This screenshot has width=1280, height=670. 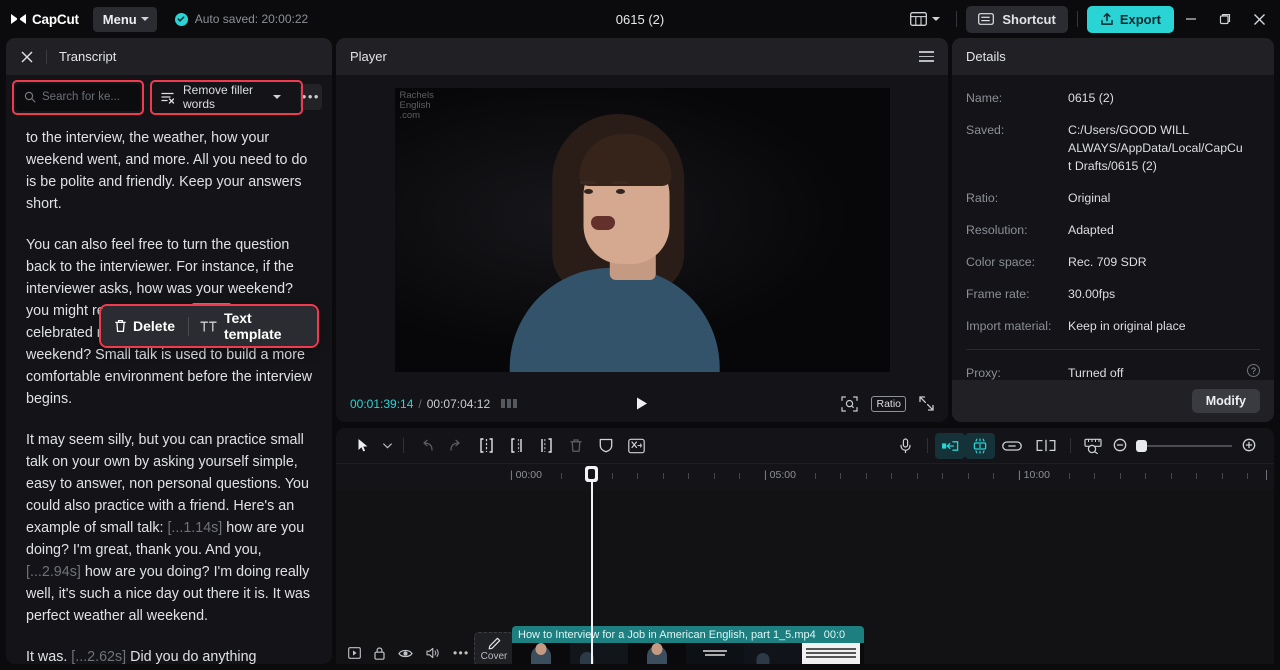 I want to click on cover-label: Cover, so click(x=494, y=656).